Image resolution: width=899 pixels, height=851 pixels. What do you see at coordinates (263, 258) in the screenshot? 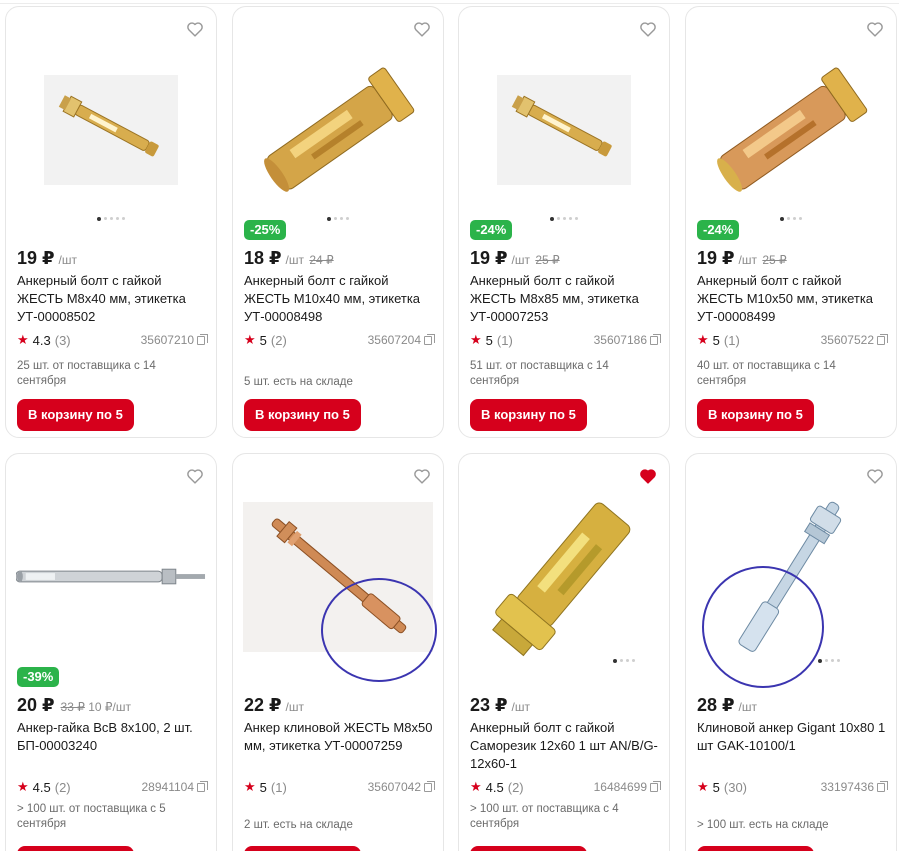
I see `price: 18 ₽` at bounding box center [263, 258].